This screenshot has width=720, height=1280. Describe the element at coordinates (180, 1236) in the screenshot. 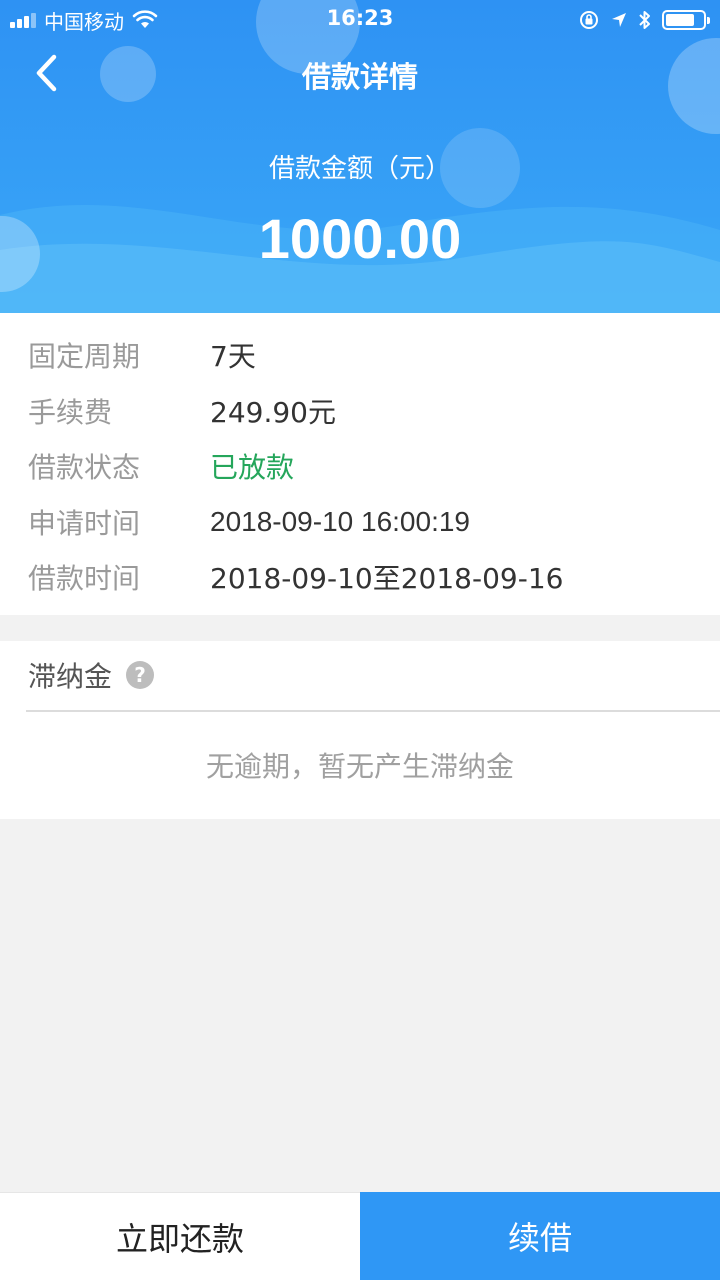

I see `repay-now-button: 立即还款` at that location.